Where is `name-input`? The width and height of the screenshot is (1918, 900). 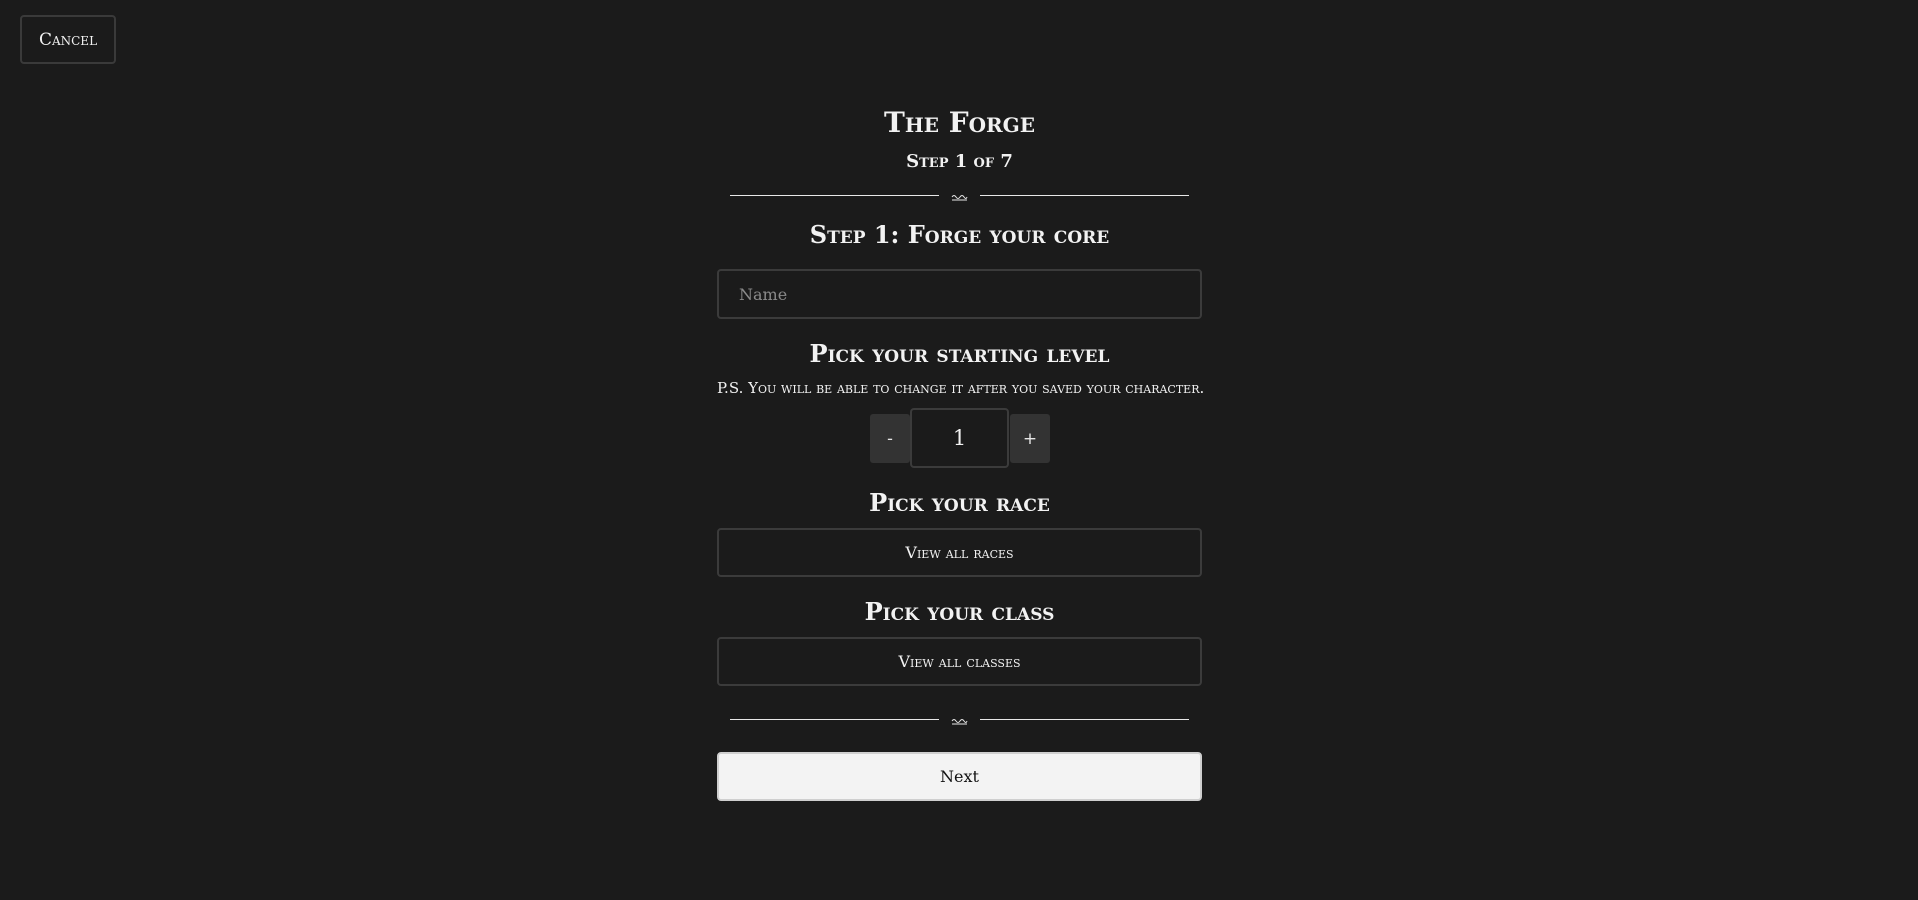 name-input is located at coordinates (959, 294).